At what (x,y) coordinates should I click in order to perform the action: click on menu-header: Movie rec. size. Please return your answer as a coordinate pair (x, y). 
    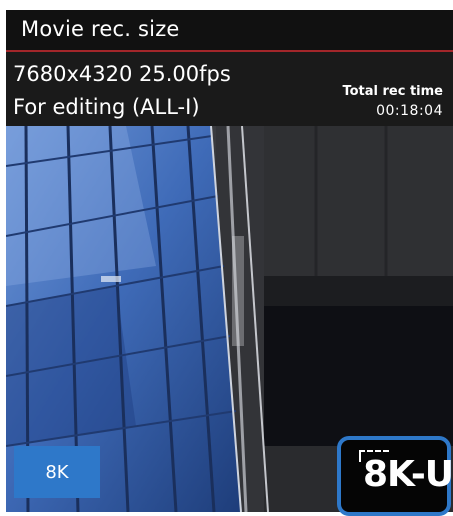
    Looking at the image, I should click on (229, 30).